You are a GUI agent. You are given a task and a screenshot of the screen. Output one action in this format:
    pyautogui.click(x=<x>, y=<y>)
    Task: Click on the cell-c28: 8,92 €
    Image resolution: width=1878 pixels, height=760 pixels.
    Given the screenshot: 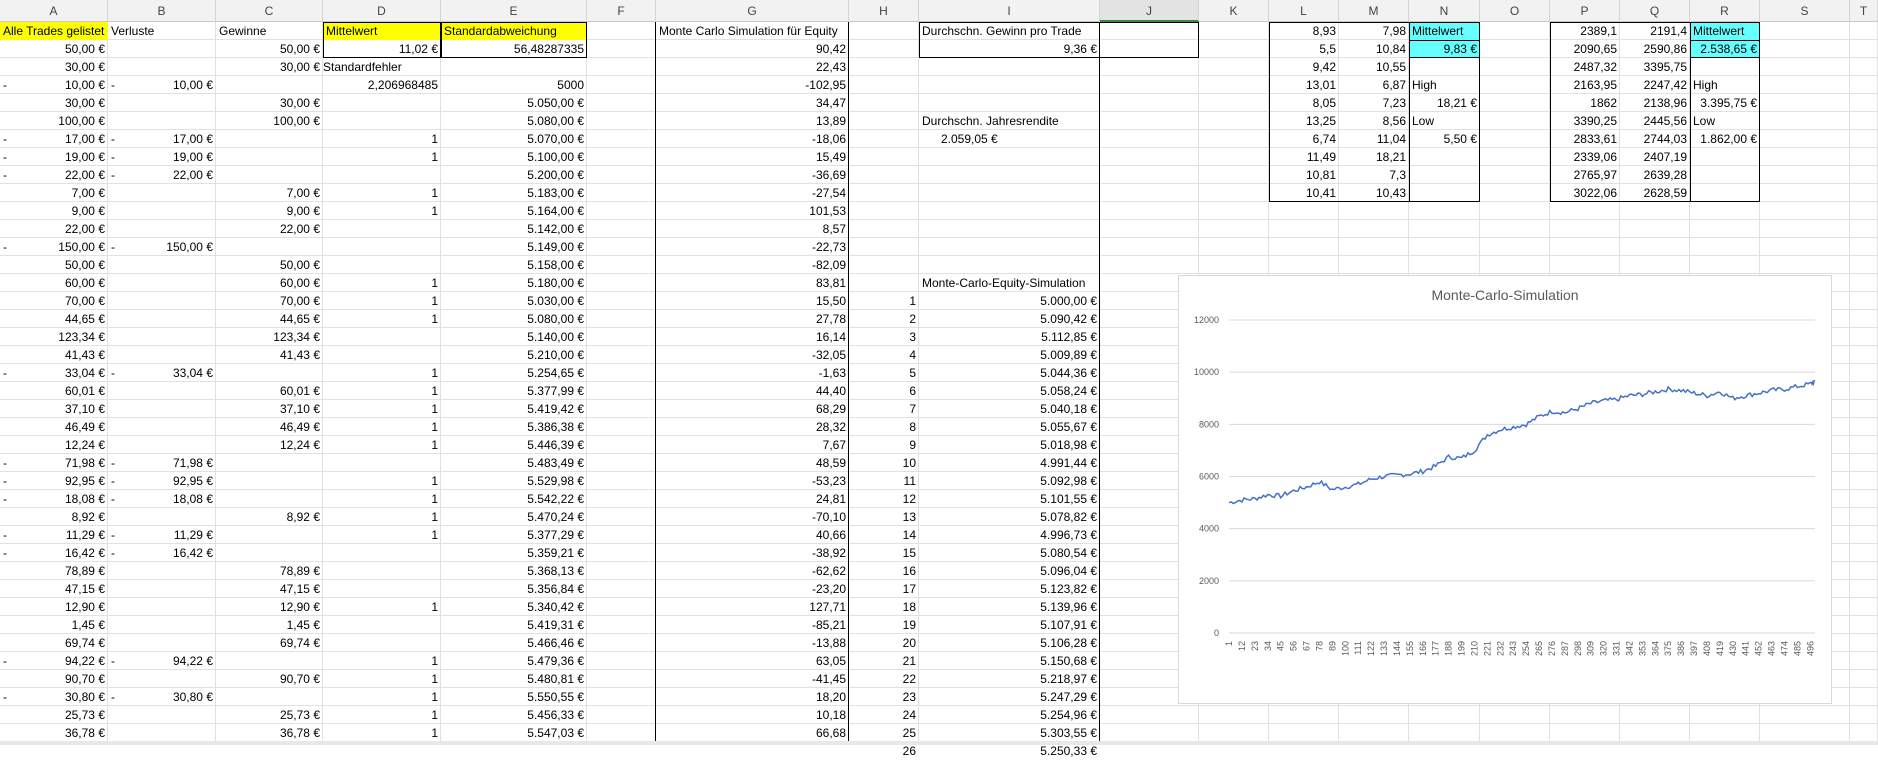 What is the action you would take?
    pyautogui.click(x=269, y=517)
    